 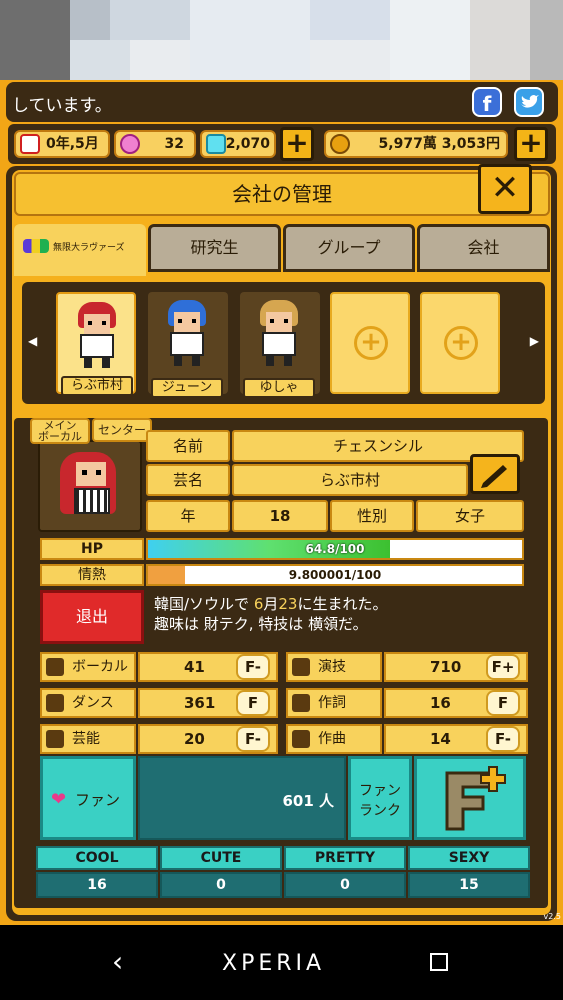 I want to click on tab-company: 会社, so click(x=483, y=248).